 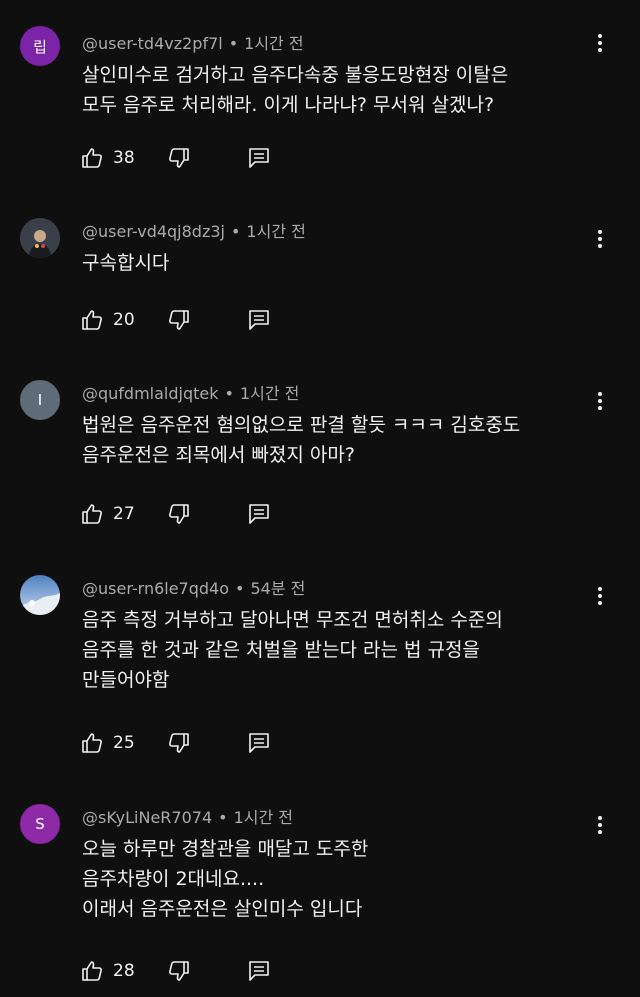 What do you see at coordinates (332, 263) in the screenshot?
I see `comment-text: 구속합시다` at bounding box center [332, 263].